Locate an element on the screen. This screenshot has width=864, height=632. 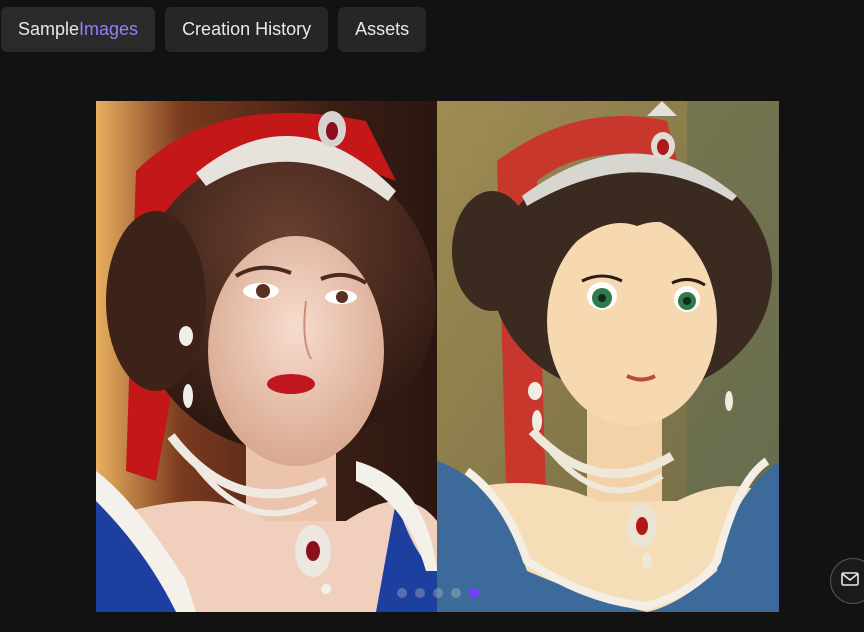
tab-assets: Assets is located at coordinates (382, 29).